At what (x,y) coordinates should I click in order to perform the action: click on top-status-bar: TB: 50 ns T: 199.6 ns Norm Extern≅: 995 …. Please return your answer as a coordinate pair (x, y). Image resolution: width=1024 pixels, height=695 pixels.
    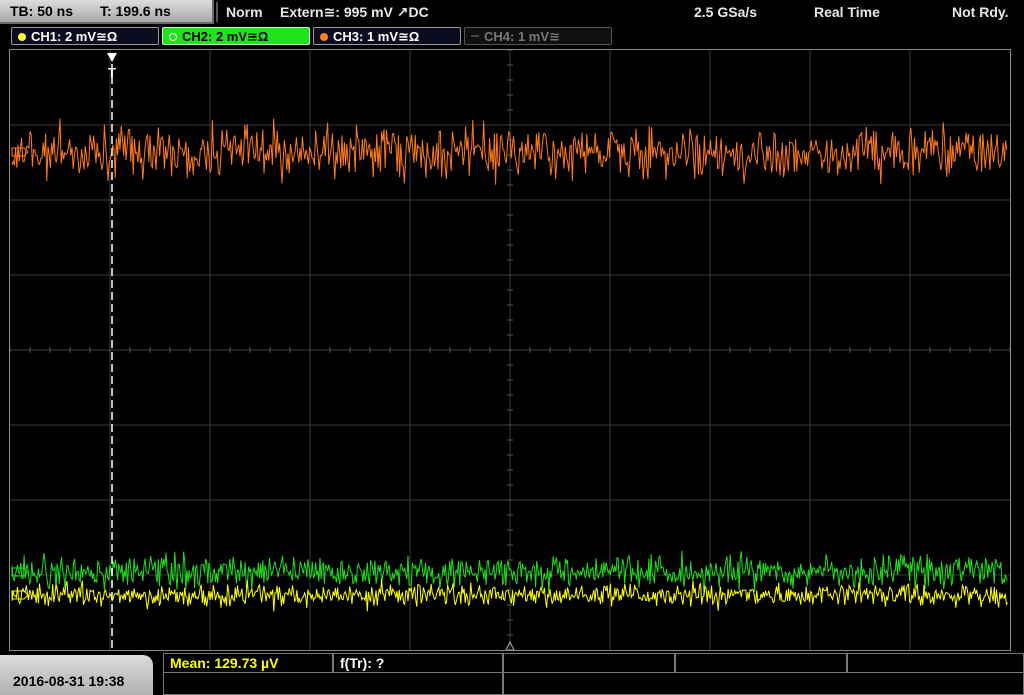
    Looking at the image, I should click on (512, 12).